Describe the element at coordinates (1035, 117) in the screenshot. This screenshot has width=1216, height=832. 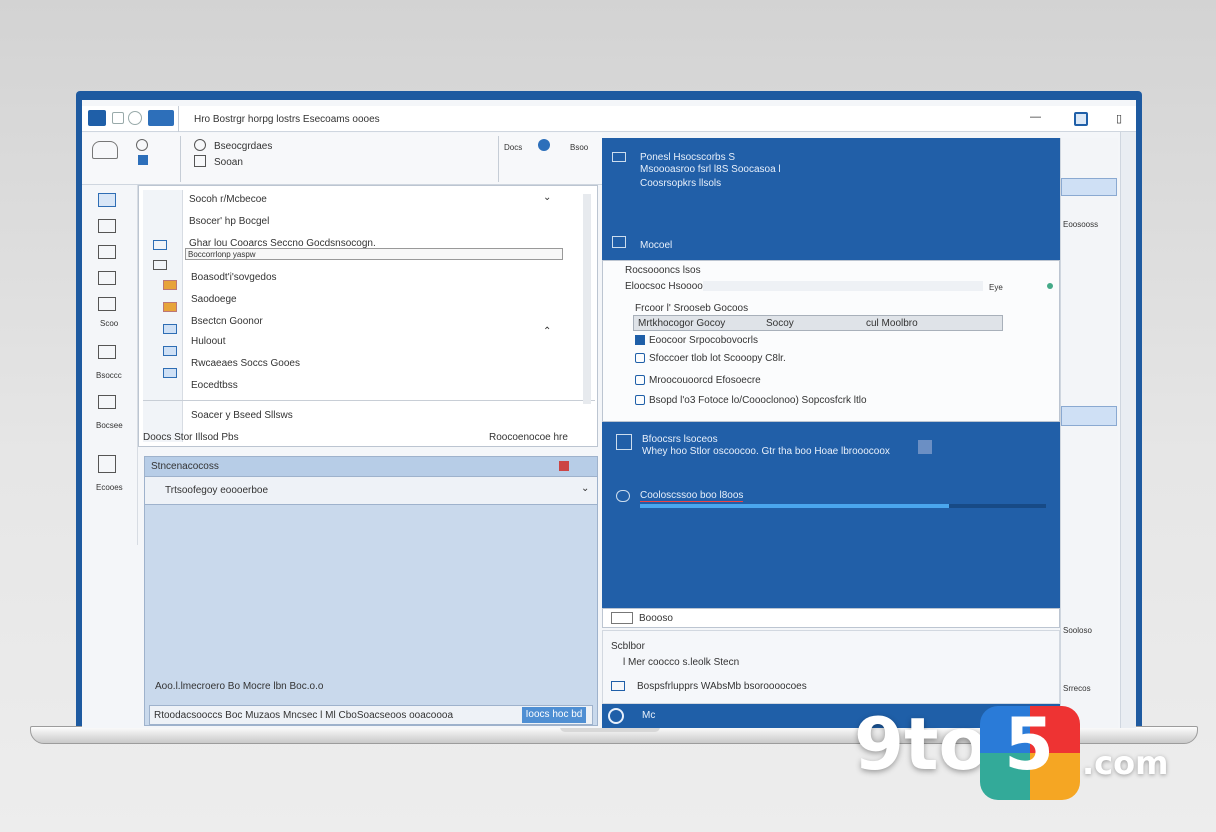
I see `minimize-button: —` at that location.